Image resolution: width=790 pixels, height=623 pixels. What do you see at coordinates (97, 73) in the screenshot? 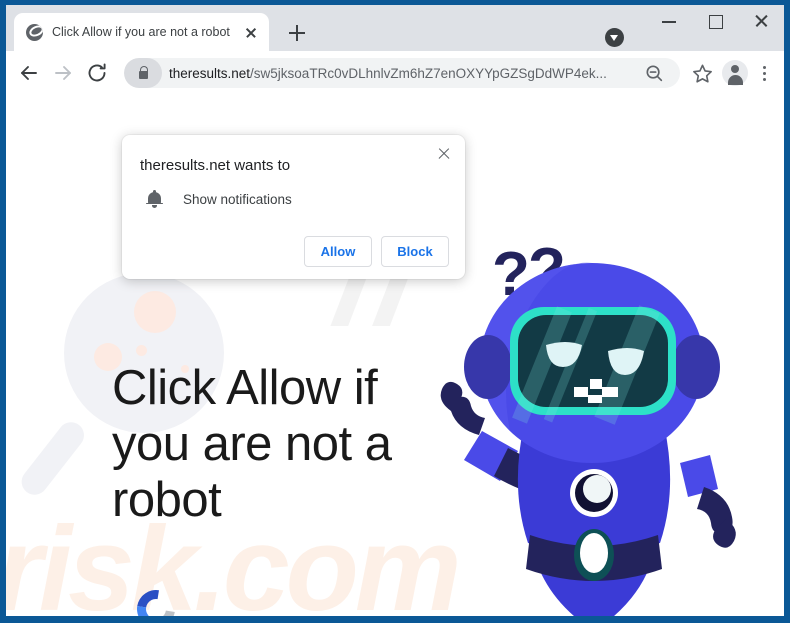
I see `reload-icon` at bounding box center [97, 73].